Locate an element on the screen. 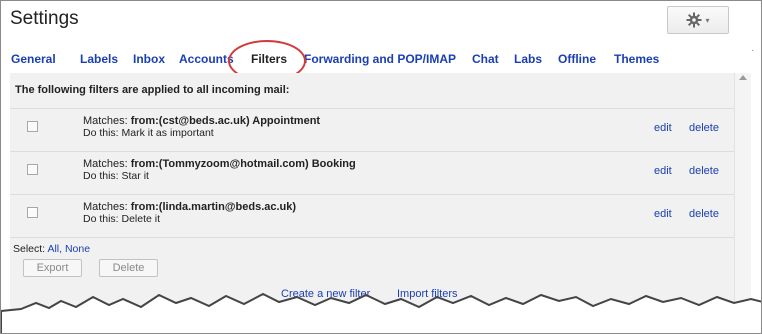  tab-general: General is located at coordinates (33, 59).